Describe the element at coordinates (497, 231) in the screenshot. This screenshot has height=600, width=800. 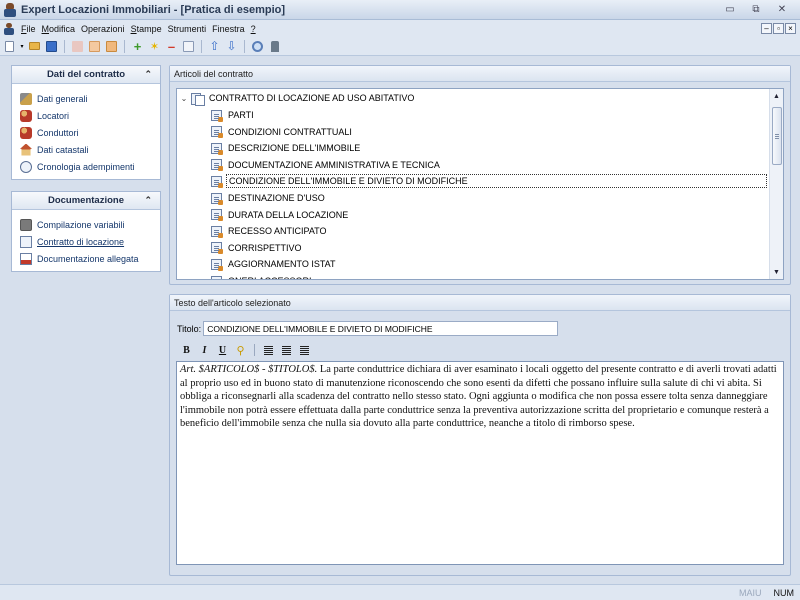
I see `article-tree-item: RECESSO ANTICIPATO` at that location.